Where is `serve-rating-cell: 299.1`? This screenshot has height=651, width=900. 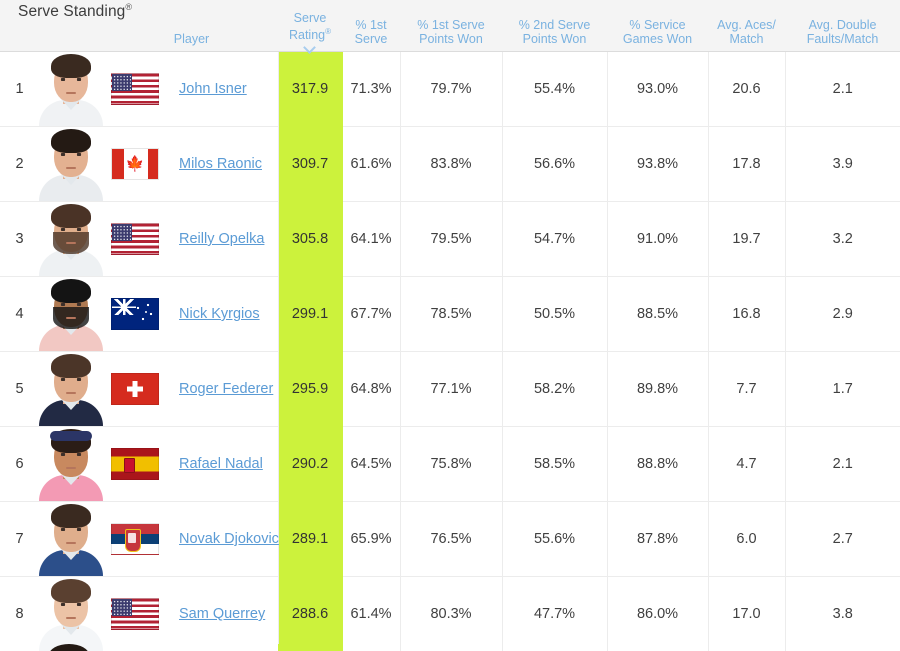 serve-rating-cell: 299.1 is located at coordinates (310, 314).